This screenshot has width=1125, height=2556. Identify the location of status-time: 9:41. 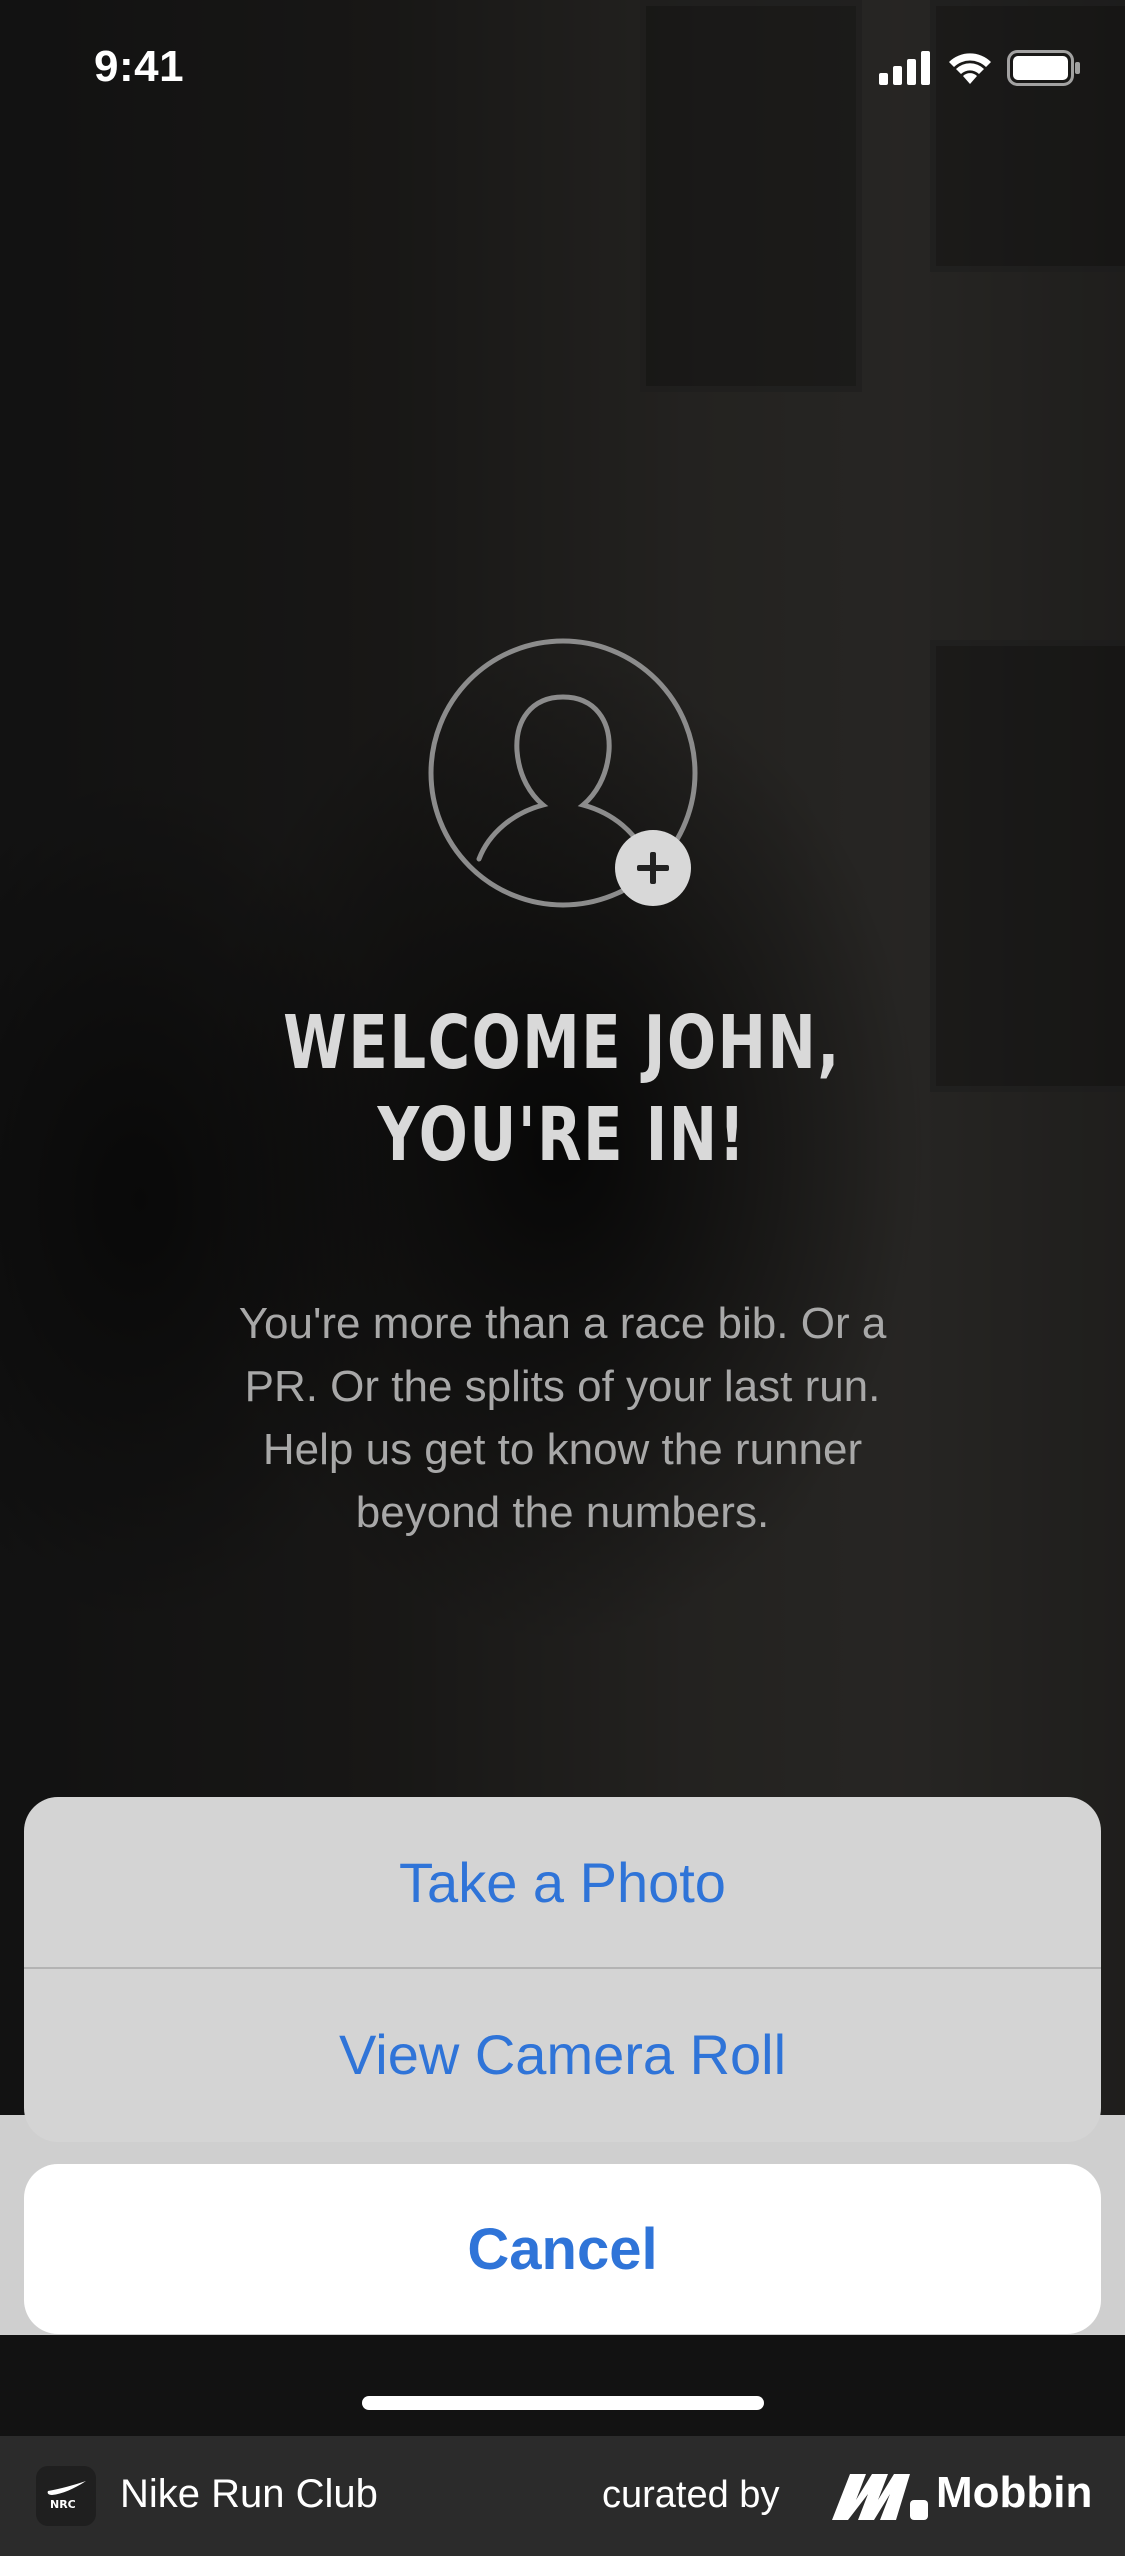
(139, 66).